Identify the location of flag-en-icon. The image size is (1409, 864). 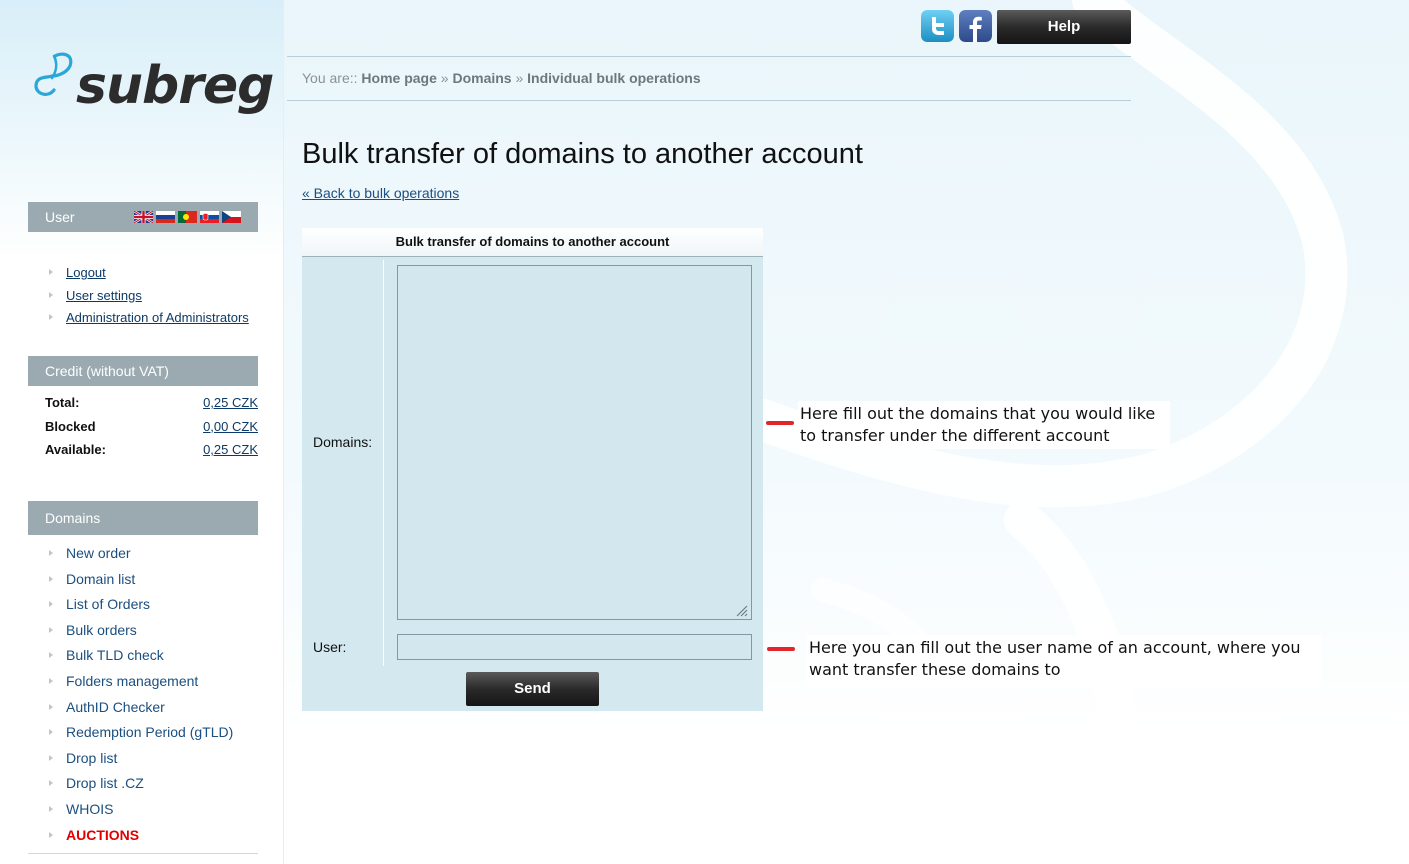
(143, 217).